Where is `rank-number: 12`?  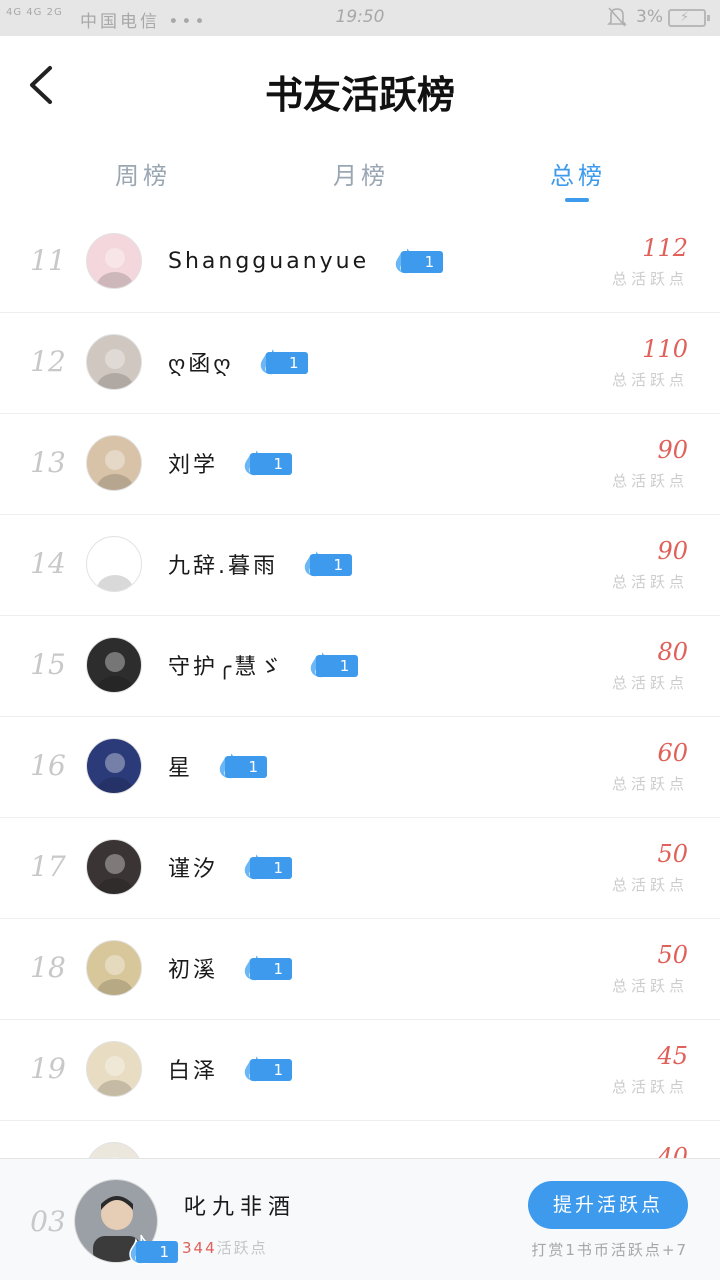 rank-number: 12 is located at coordinates (48, 361).